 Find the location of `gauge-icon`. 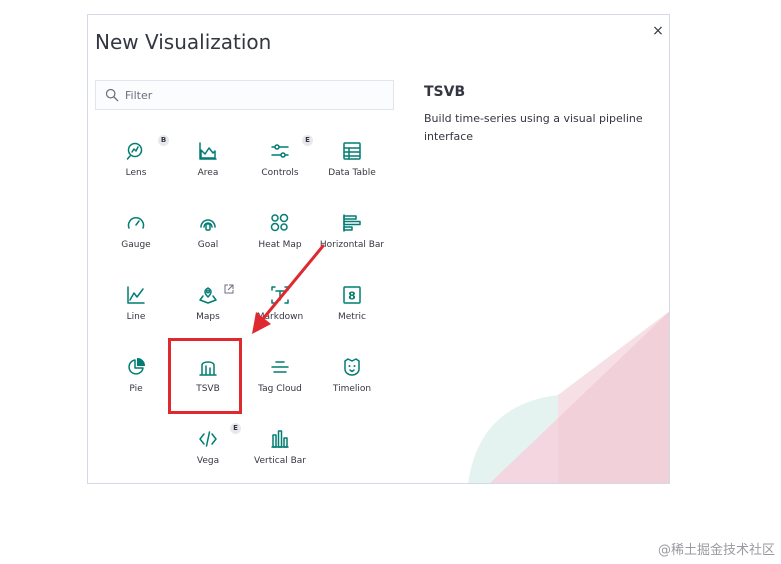

gauge-icon is located at coordinates (136, 223).